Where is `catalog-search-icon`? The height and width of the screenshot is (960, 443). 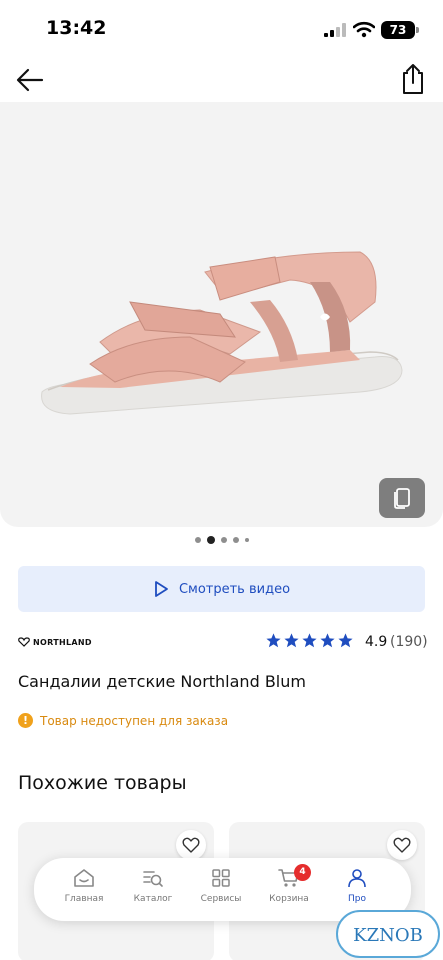 catalog-search-icon is located at coordinates (153, 879).